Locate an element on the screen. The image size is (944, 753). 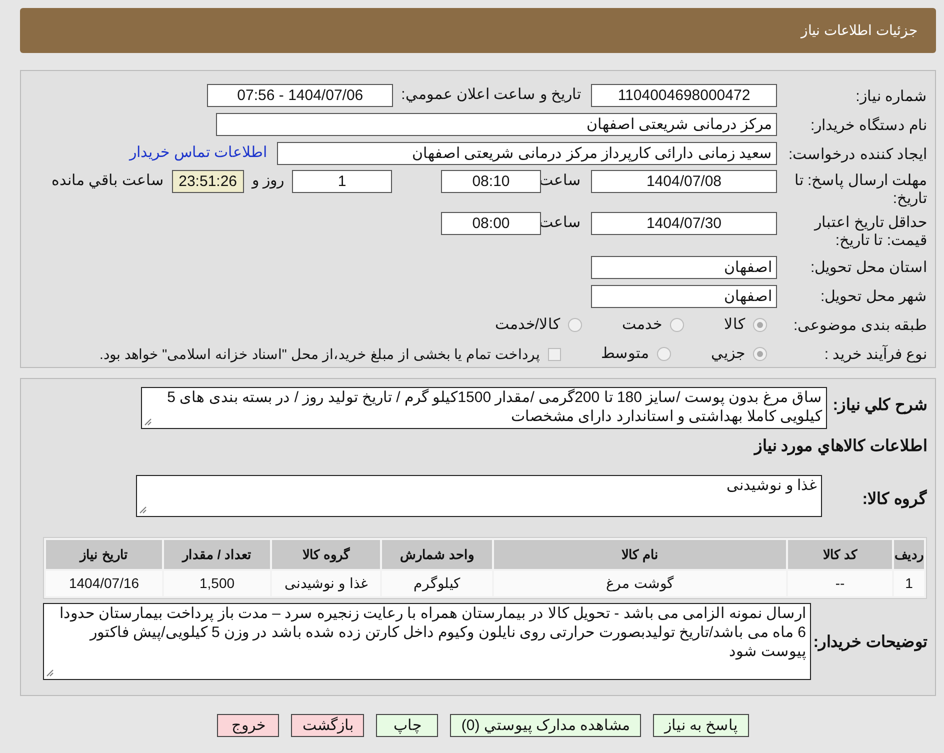
column-header: گروه کالا is located at coordinates (326, 554).